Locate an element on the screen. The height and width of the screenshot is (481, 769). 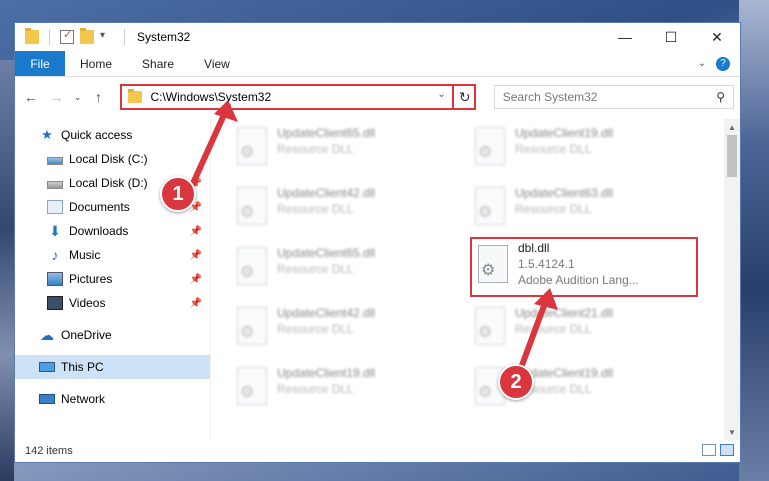
window-controls: — ☐ ✕ is located at coordinates (671, 37).